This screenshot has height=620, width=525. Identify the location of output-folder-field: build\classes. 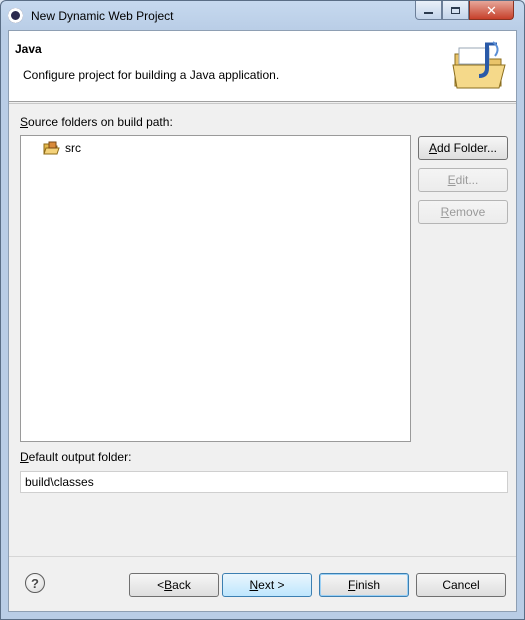
(264, 482).